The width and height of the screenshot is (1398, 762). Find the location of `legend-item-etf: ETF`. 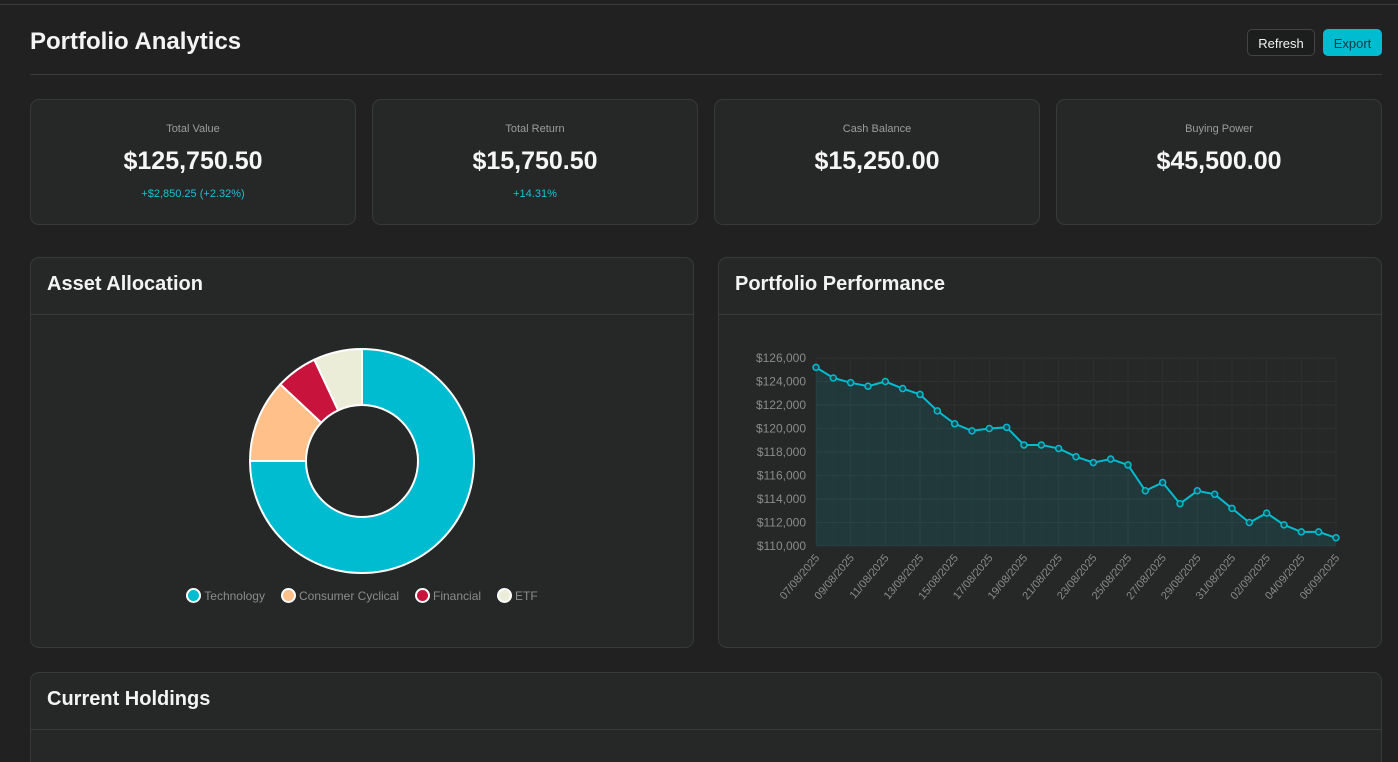

legend-item-etf: ETF is located at coordinates (517, 595).